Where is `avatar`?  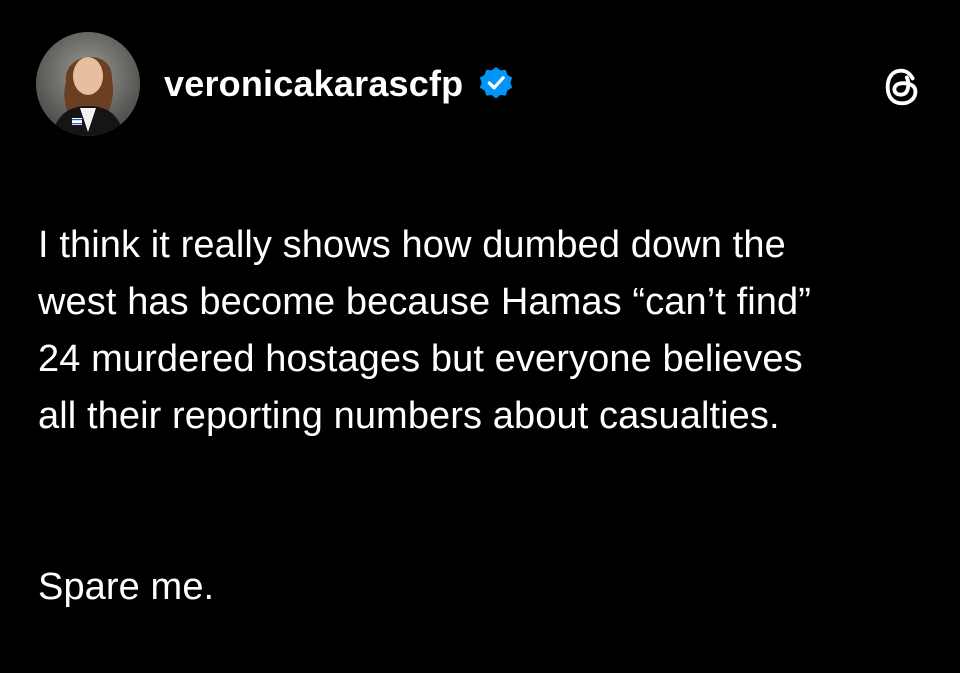 avatar is located at coordinates (88, 84).